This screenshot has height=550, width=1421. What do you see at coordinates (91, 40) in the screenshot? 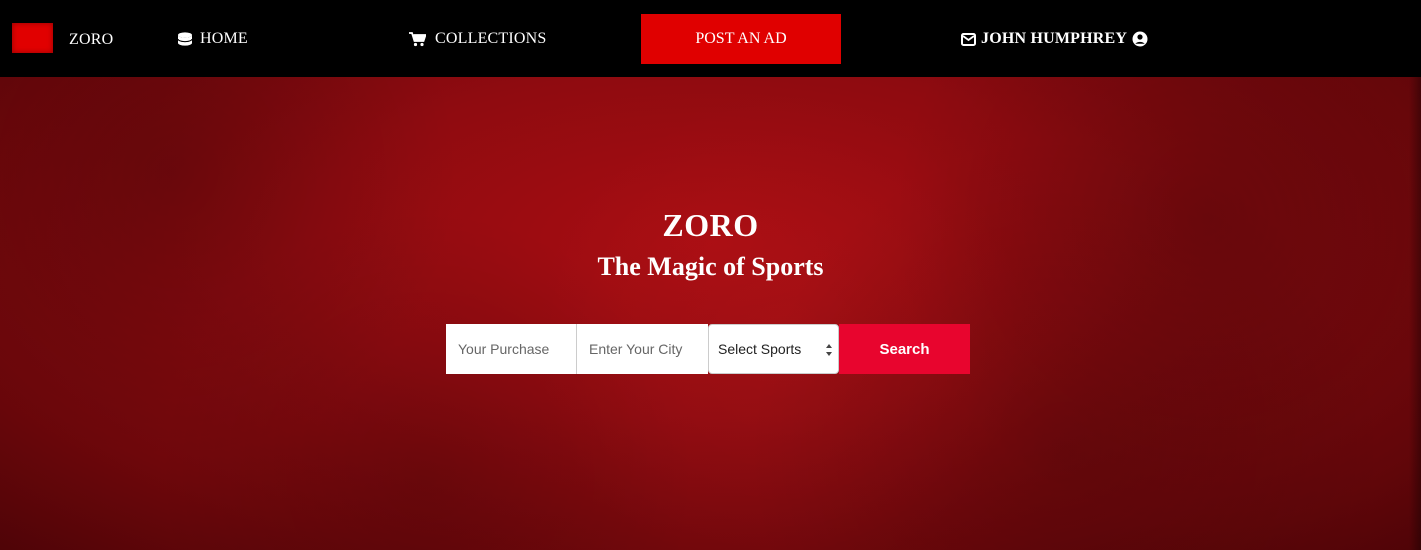
I see `brand-name: ZORO` at bounding box center [91, 40].